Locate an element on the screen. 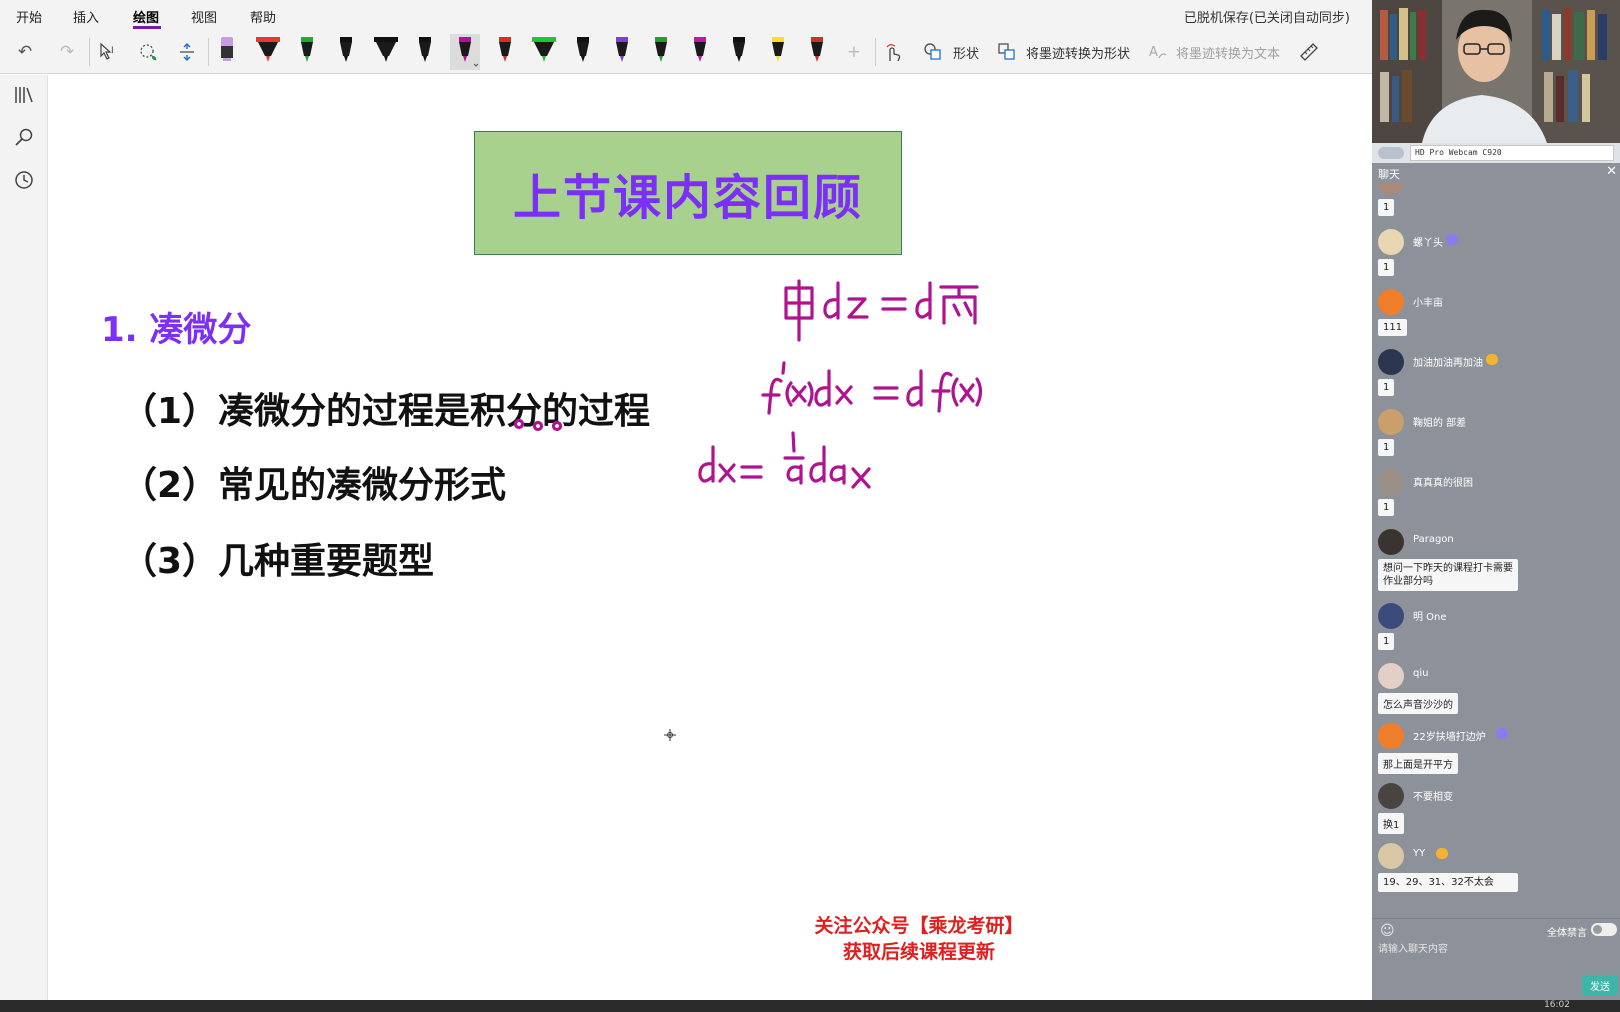 This screenshot has width=1620, height=1012. chat-username: 加油加油再加油 is located at coordinates (1448, 361).